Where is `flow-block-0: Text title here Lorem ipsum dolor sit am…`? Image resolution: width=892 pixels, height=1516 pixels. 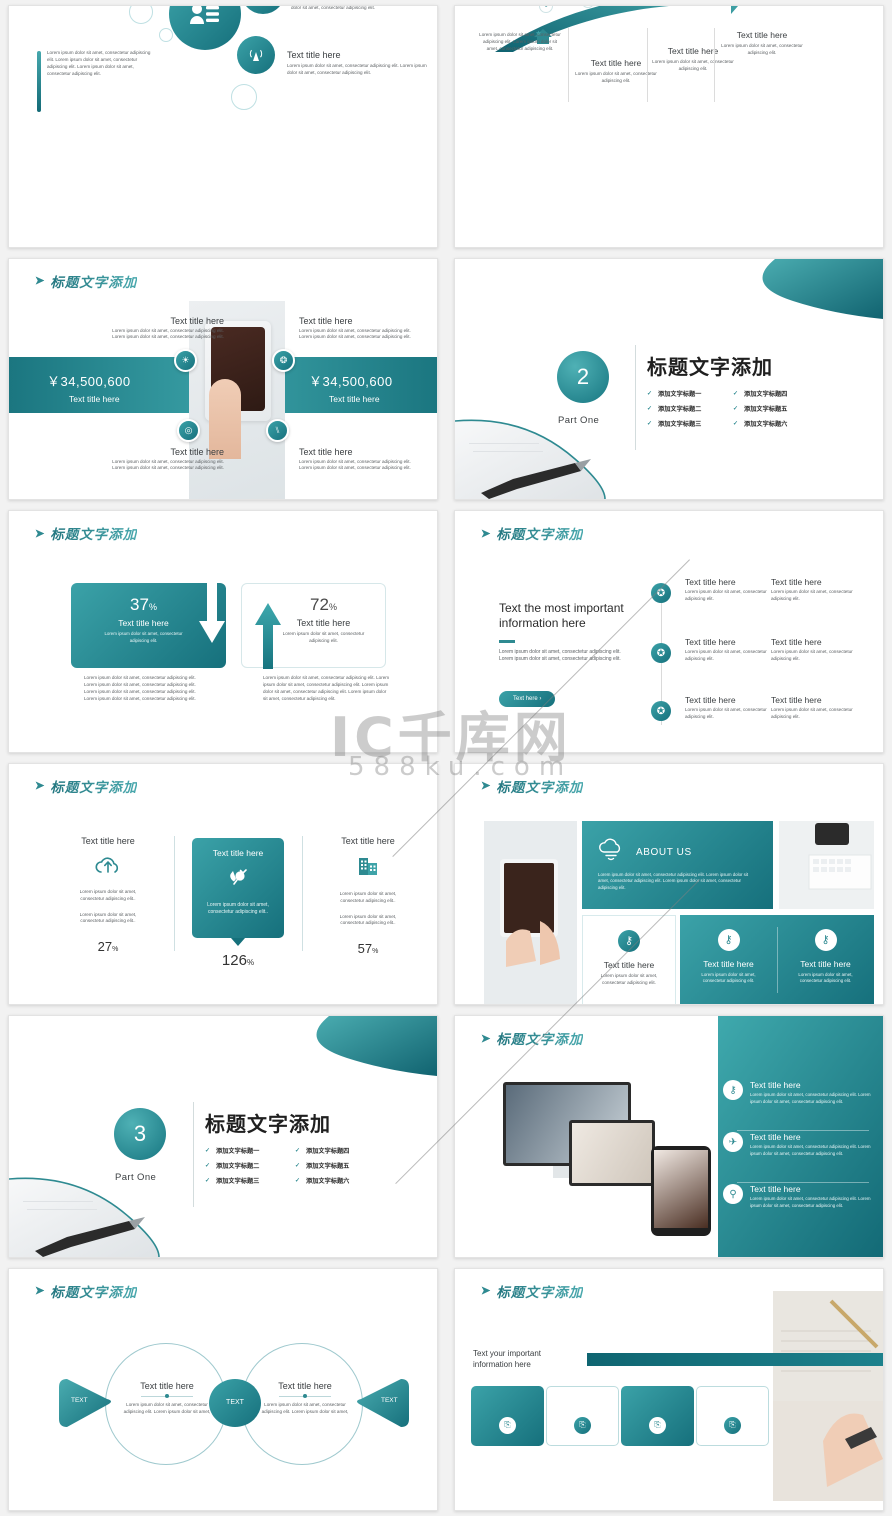 flow-block-0: Text title here Lorem ipsum dolor sit am… is located at coordinates (167, 1398).